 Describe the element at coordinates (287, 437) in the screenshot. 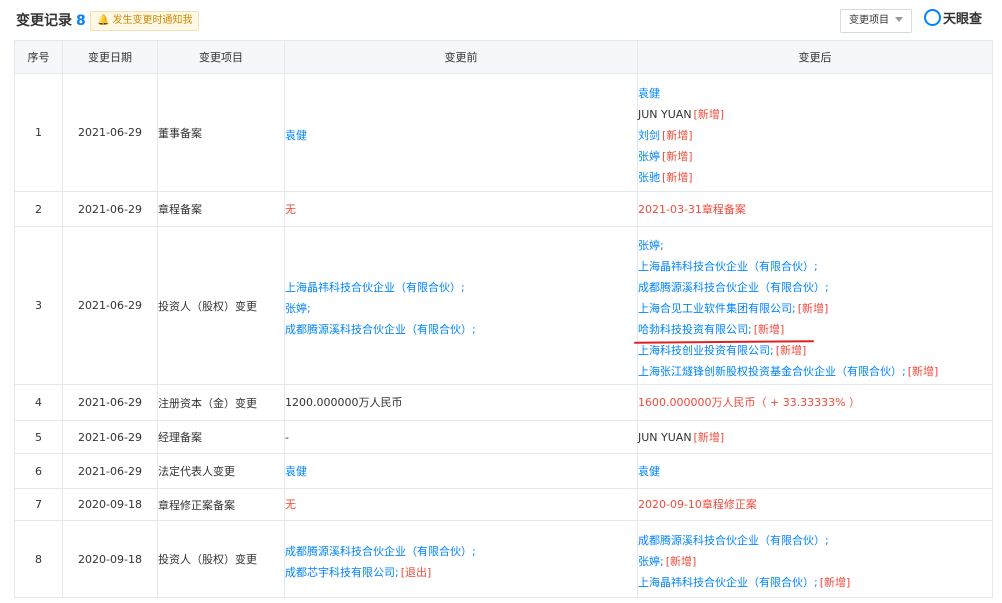

I see `value-text: -` at that location.